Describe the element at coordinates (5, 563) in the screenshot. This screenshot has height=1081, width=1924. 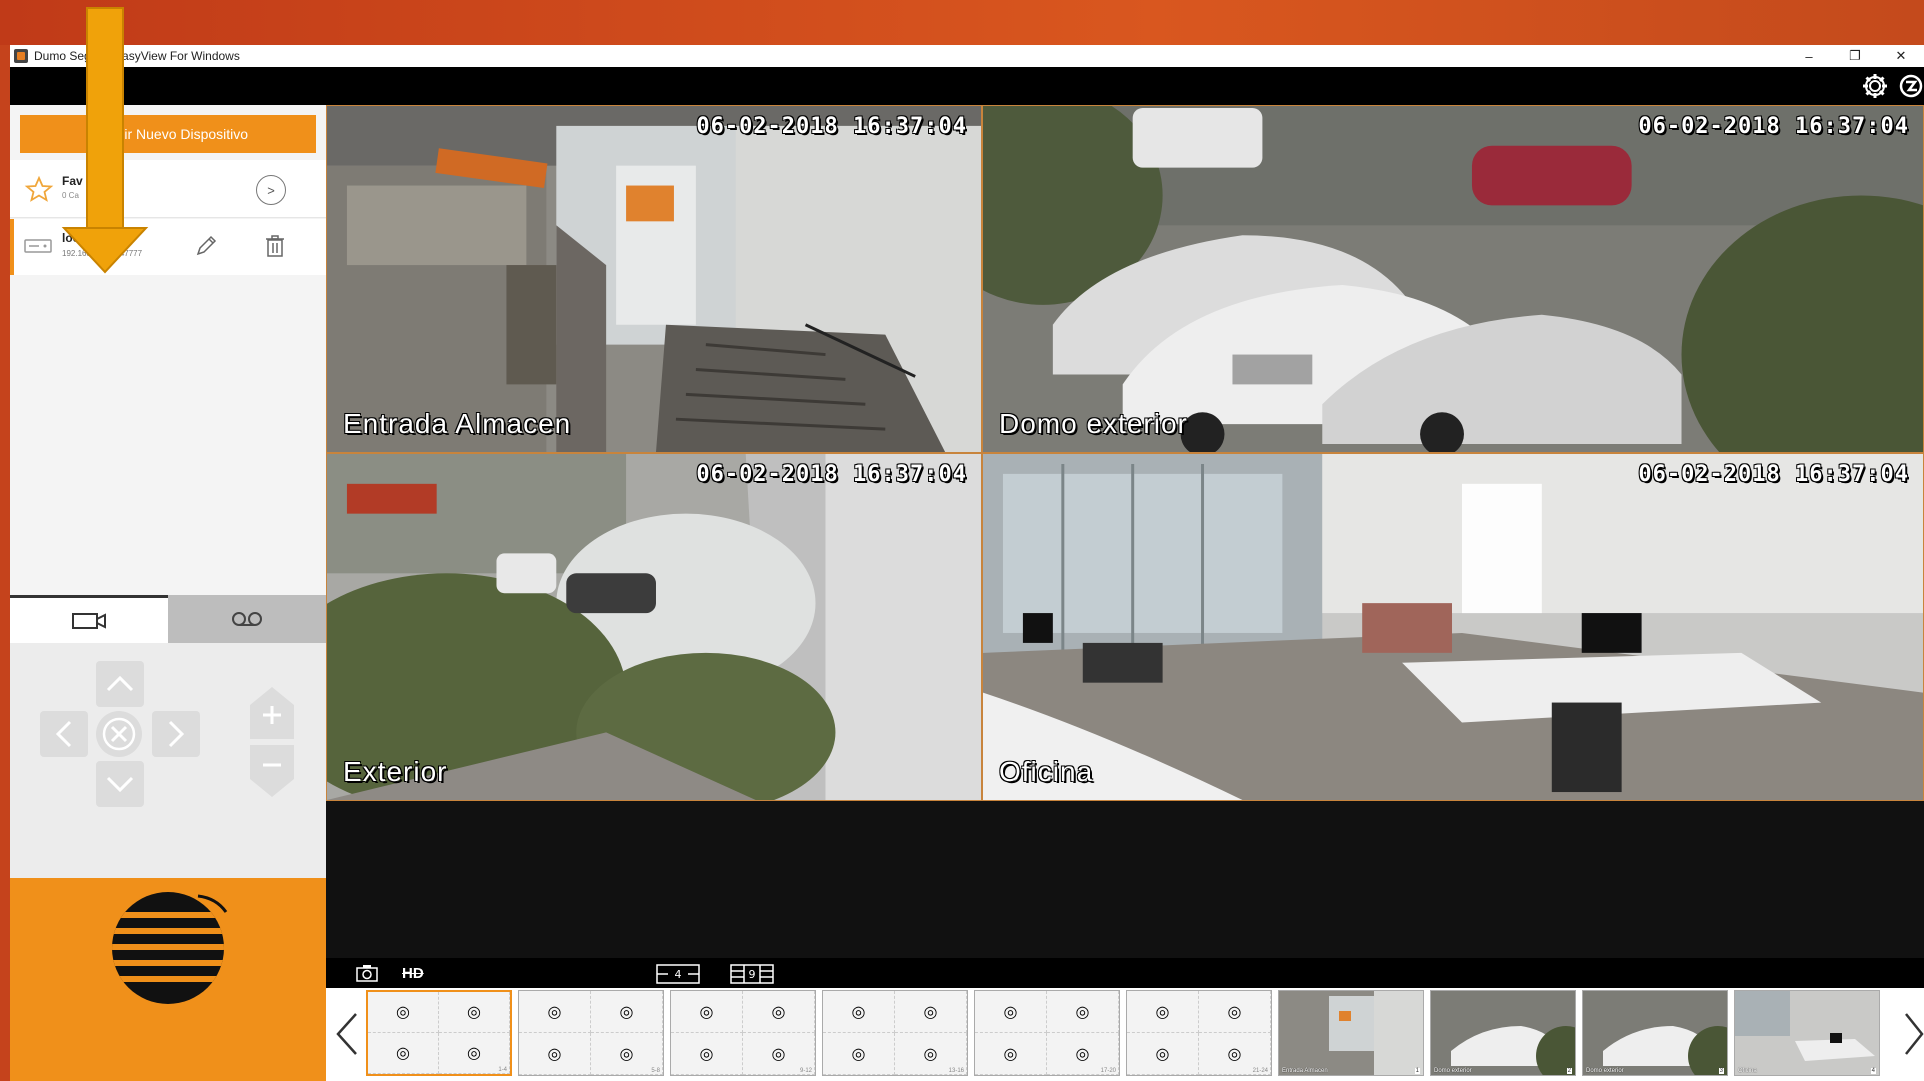
I see `desktop-background-left` at that location.